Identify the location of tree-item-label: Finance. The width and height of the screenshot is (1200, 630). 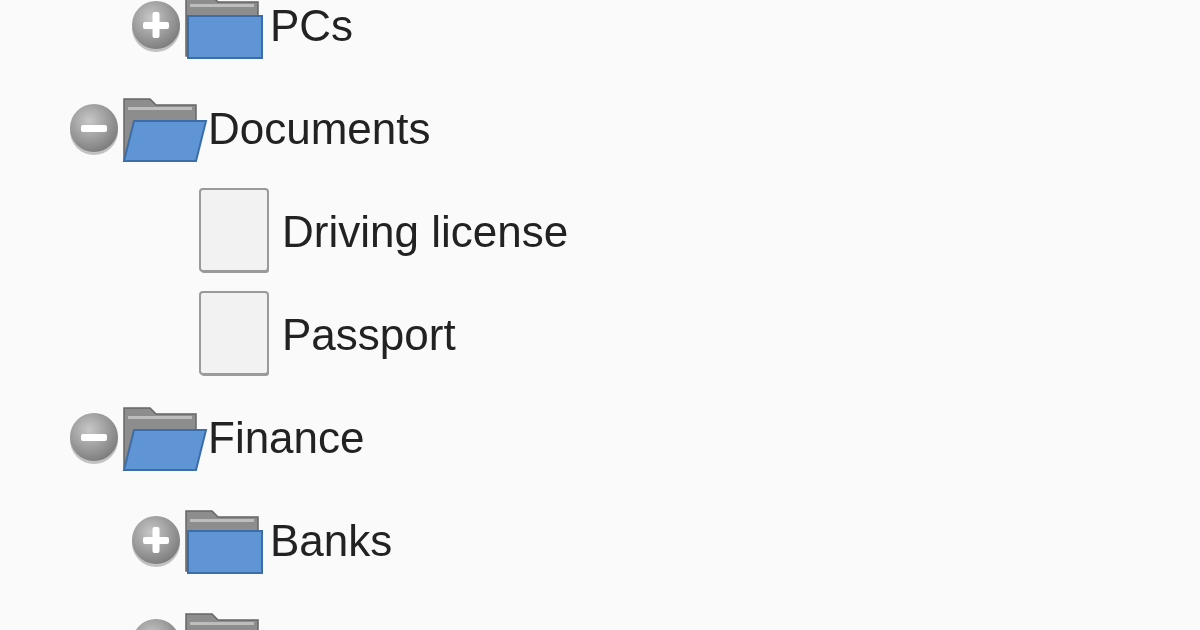
(286, 437).